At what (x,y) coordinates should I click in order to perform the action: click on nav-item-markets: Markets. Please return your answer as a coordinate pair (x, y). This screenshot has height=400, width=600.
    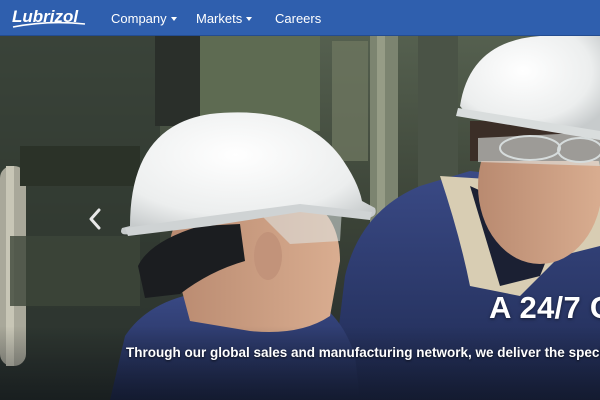
    Looking at the image, I should click on (224, 18).